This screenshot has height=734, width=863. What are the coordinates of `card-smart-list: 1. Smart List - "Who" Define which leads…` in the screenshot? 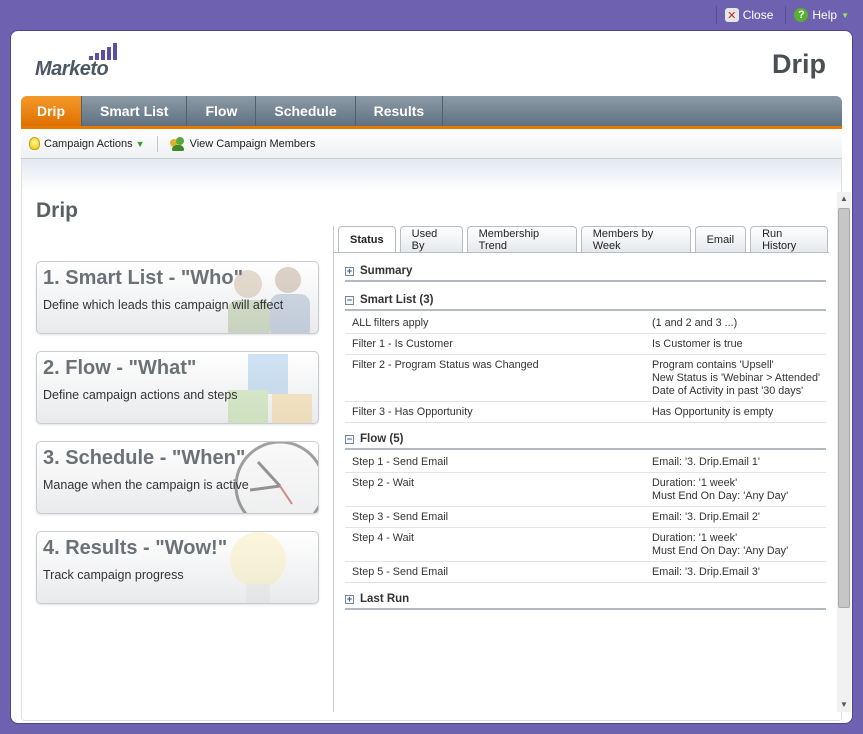 It's located at (177, 297).